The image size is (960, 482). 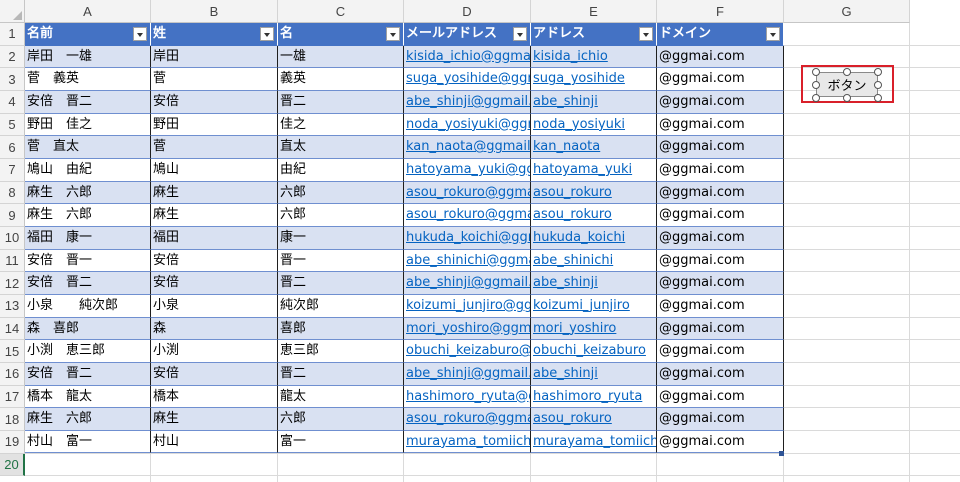 I want to click on row-header-13: 13, so click(x=12, y=306).